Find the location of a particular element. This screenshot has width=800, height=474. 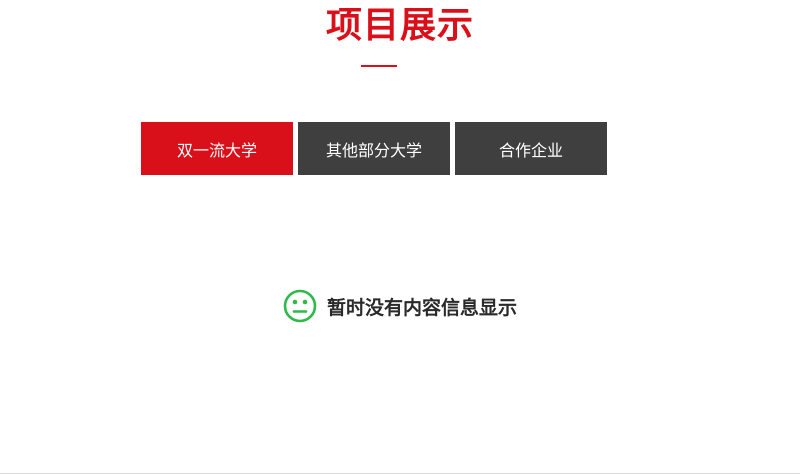

tab-label: 双一流大学 is located at coordinates (216, 150).